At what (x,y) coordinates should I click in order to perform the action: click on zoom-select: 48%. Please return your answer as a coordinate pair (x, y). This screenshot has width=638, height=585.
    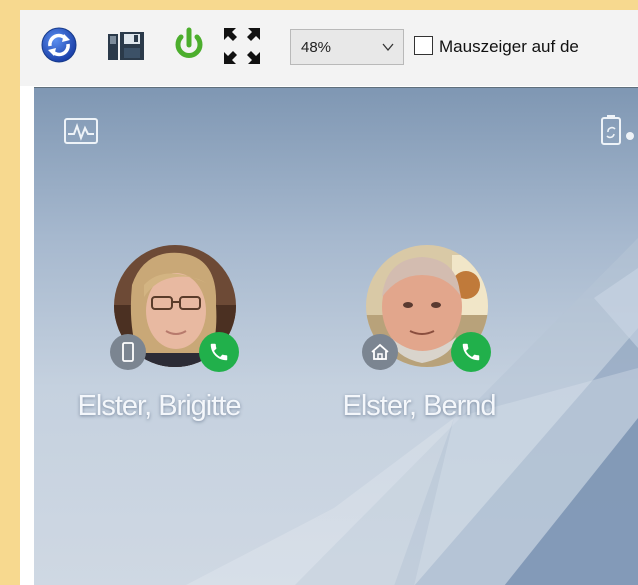
    Looking at the image, I should click on (347, 47).